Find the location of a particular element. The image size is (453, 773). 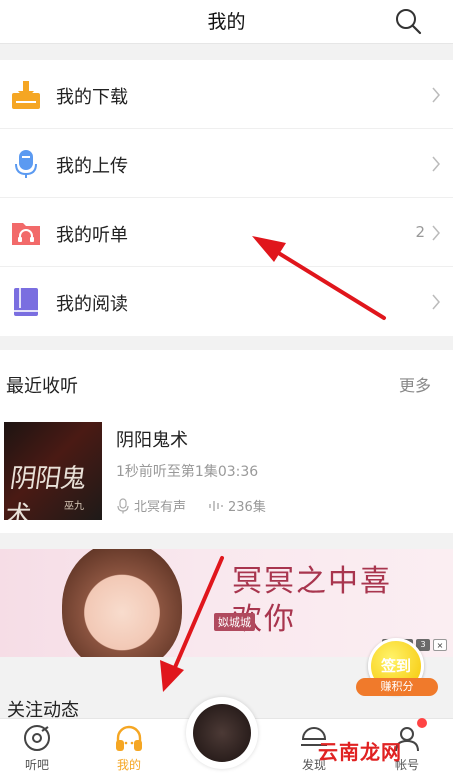

cover-author: 巫九 is located at coordinates (74, 506).